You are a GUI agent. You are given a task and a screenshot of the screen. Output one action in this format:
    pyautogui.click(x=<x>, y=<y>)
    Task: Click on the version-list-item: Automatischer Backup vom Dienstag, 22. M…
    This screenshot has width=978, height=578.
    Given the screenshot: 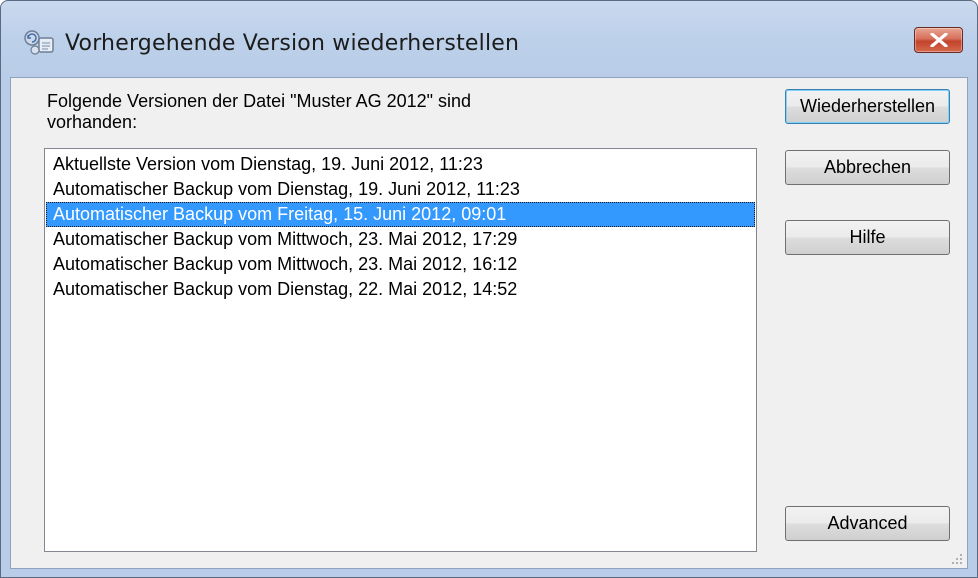 What is the action you would take?
    pyautogui.click(x=400, y=289)
    